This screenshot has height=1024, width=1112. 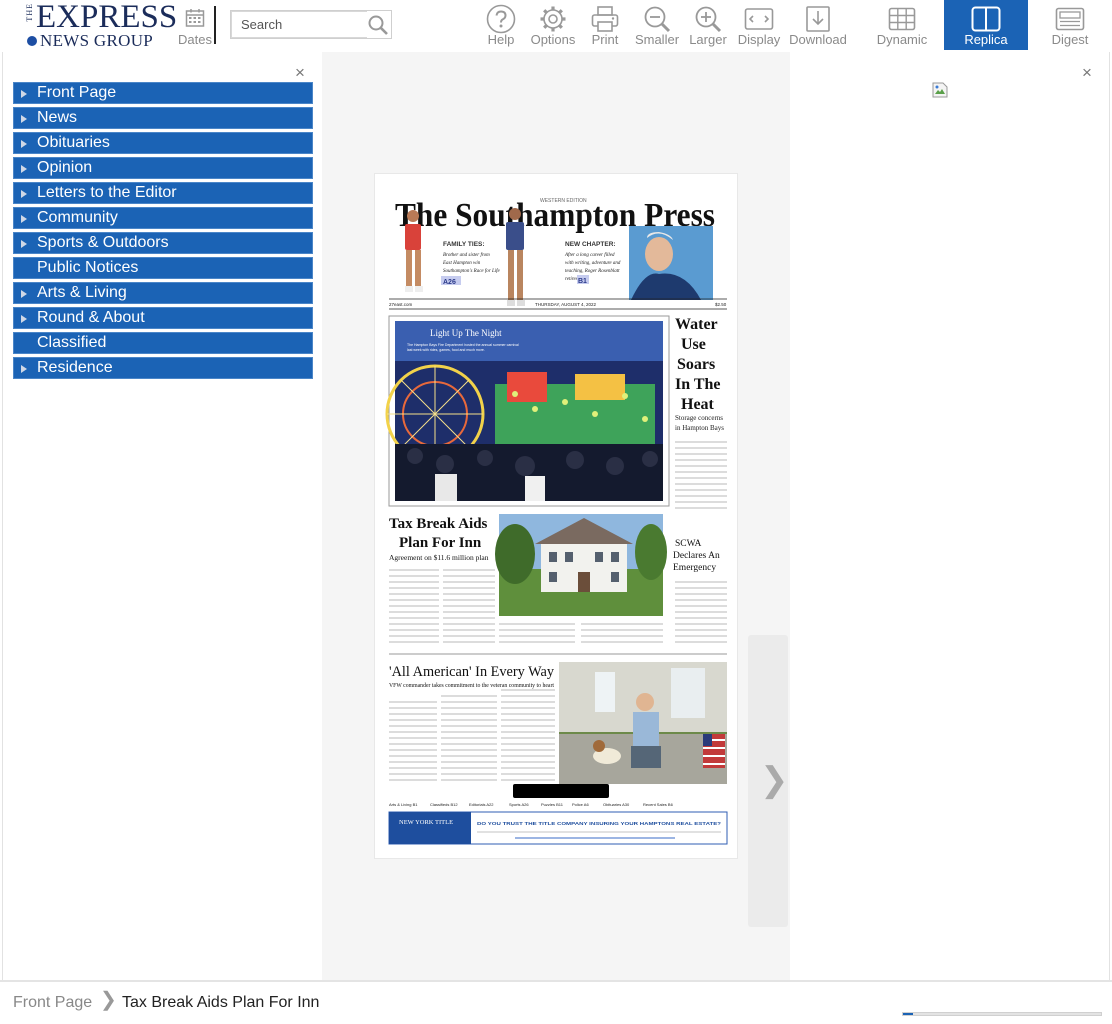 I want to click on download-icon, so click(x=818, y=19).